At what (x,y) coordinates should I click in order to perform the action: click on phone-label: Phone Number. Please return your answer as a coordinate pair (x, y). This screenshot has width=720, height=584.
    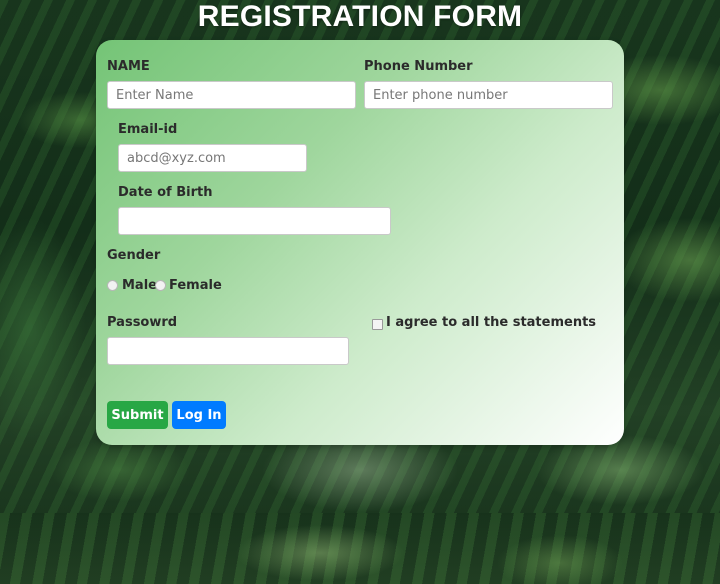
    Looking at the image, I should click on (418, 66).